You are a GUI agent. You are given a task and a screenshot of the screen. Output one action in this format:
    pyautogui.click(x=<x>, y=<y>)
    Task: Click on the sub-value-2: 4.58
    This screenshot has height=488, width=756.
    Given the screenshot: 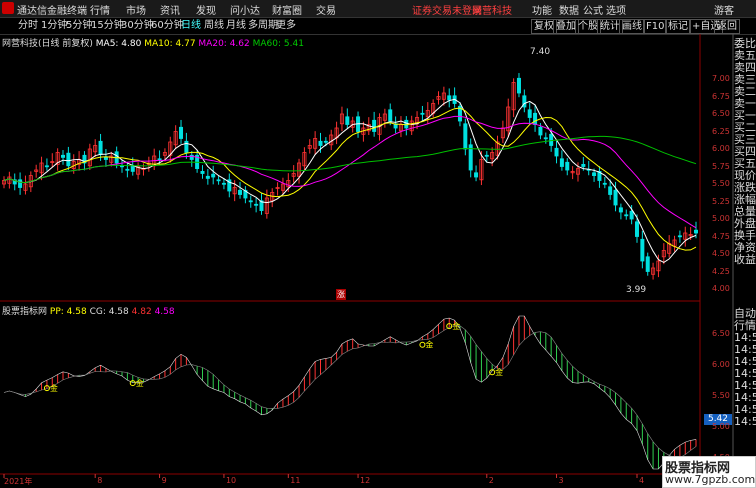 What is the action you would take?
    pyautogui.click(x=164, y=312)
    